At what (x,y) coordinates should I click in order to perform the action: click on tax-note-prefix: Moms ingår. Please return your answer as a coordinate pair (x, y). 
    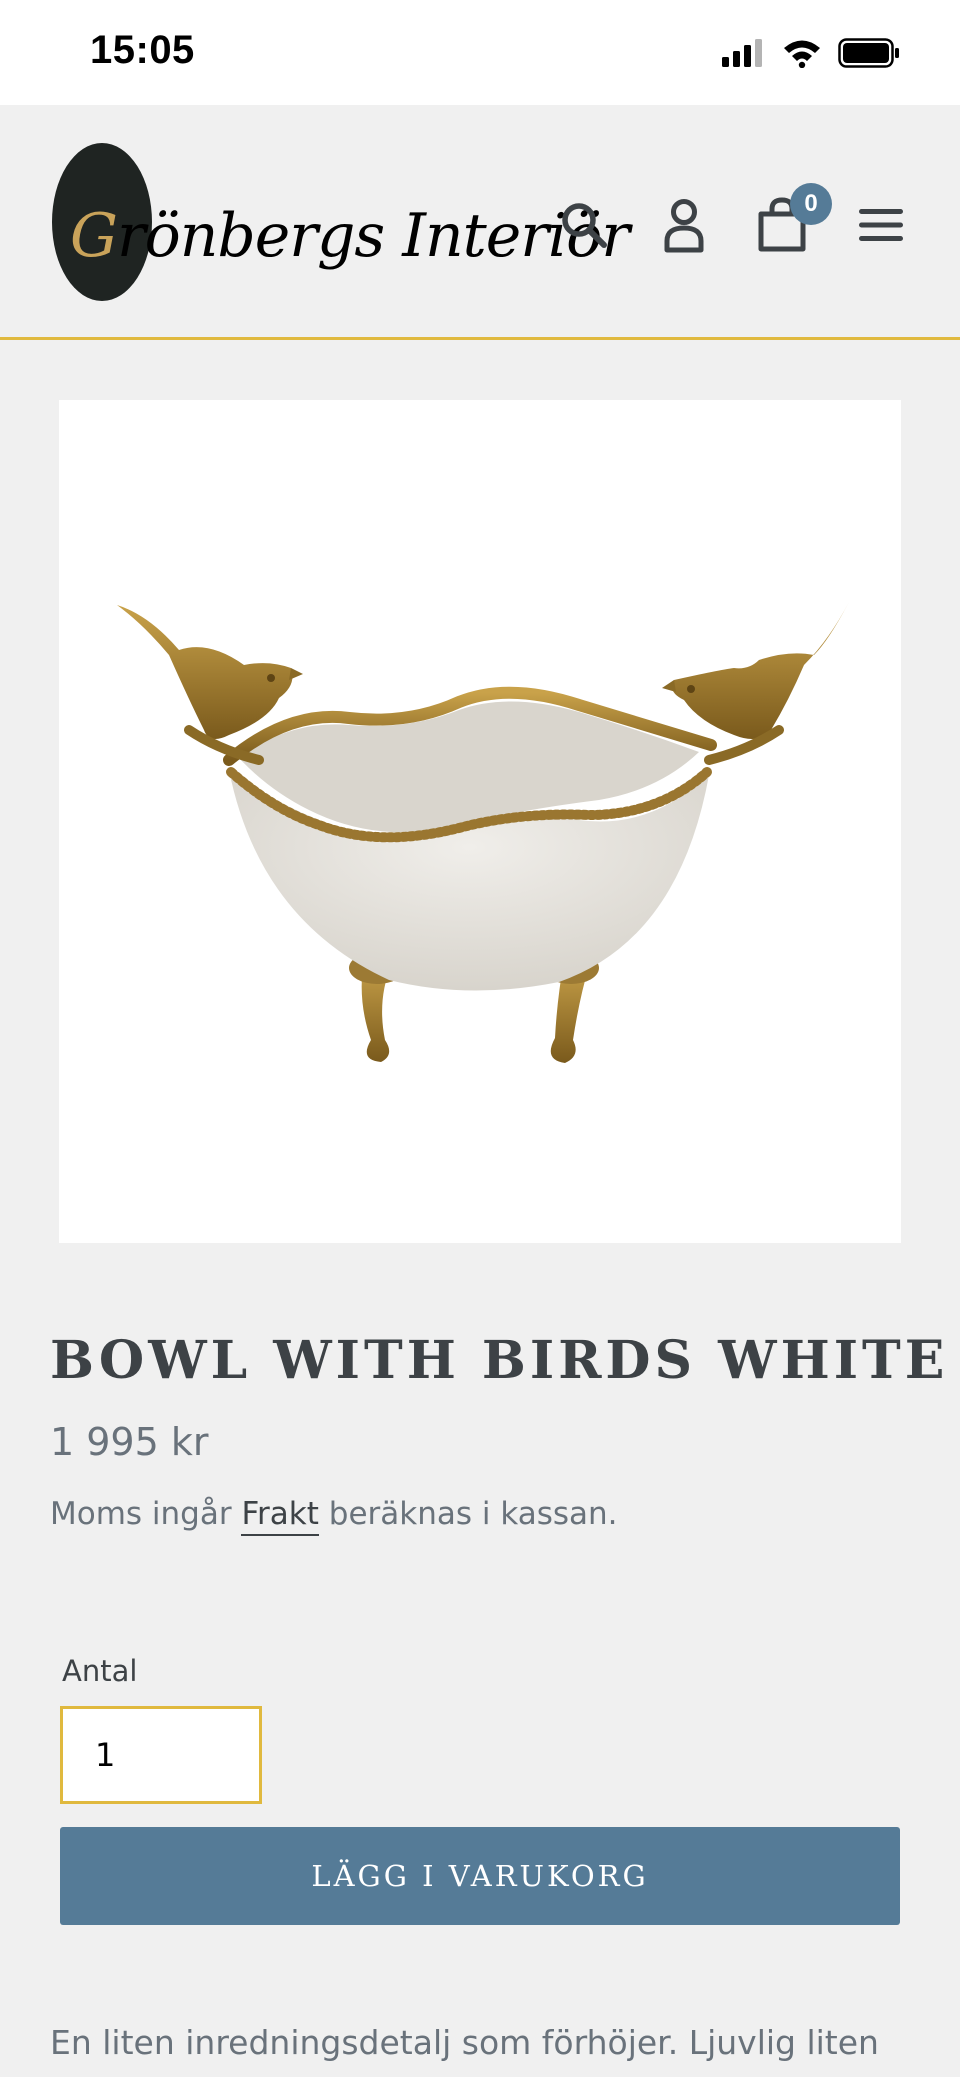
    Looking at the image, I should click on (141, 1514).